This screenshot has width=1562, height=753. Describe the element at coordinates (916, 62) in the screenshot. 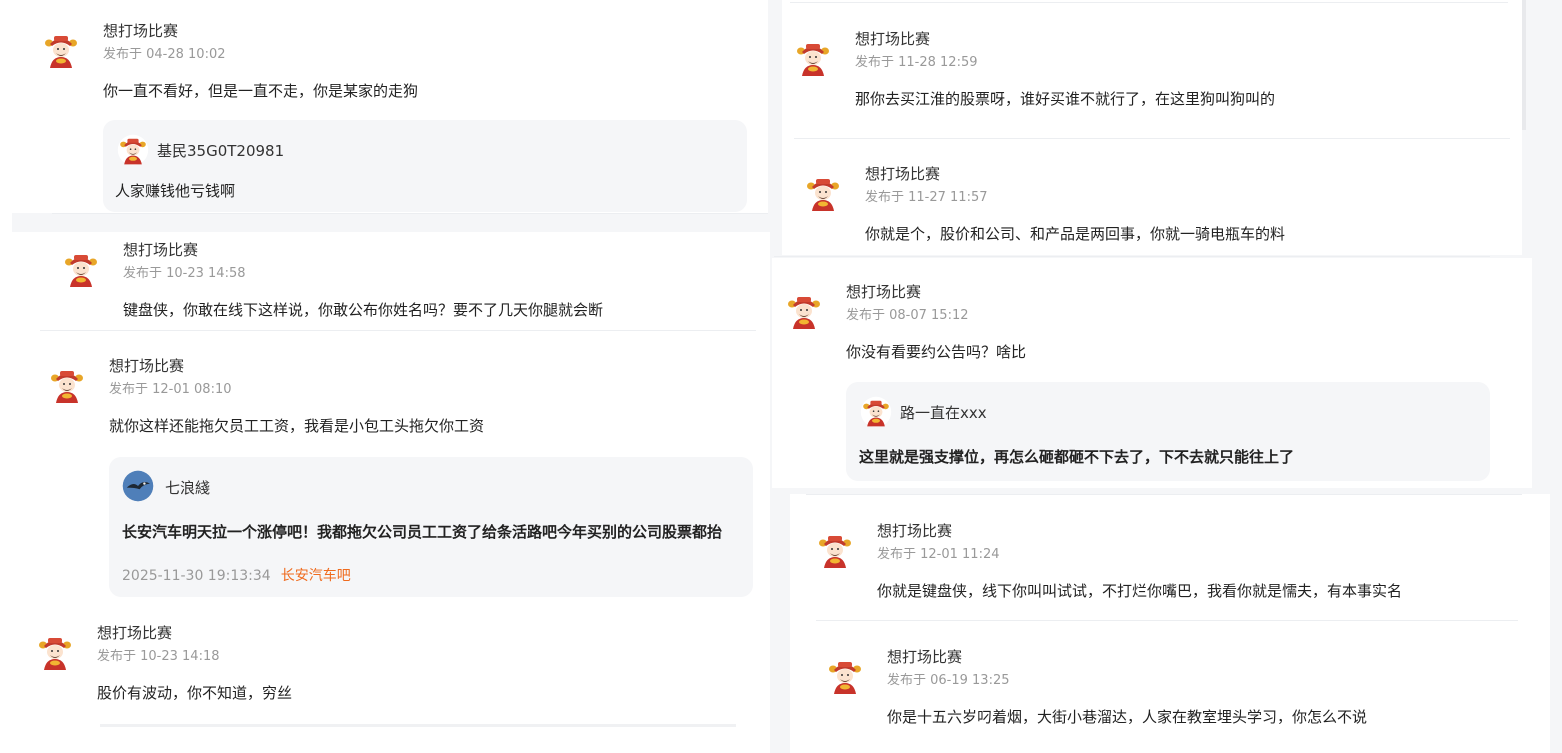

I see `post-time: 发布于 11-28 12:59` at that location.